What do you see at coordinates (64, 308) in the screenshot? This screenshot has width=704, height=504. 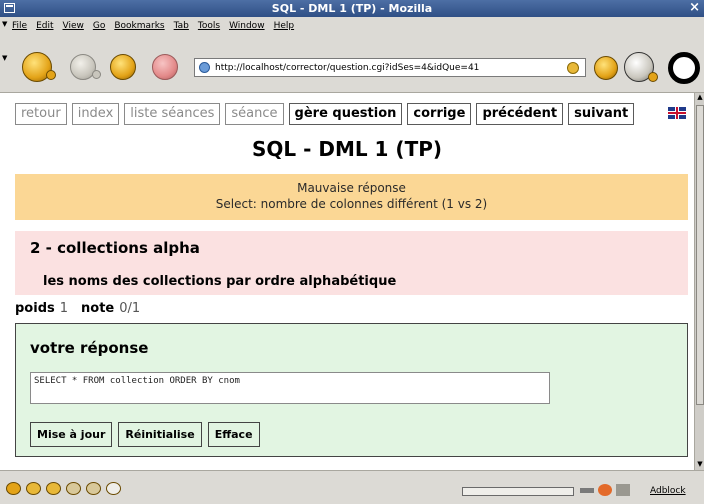 I see `weight-value: 1` at bounding box center [64, 308].